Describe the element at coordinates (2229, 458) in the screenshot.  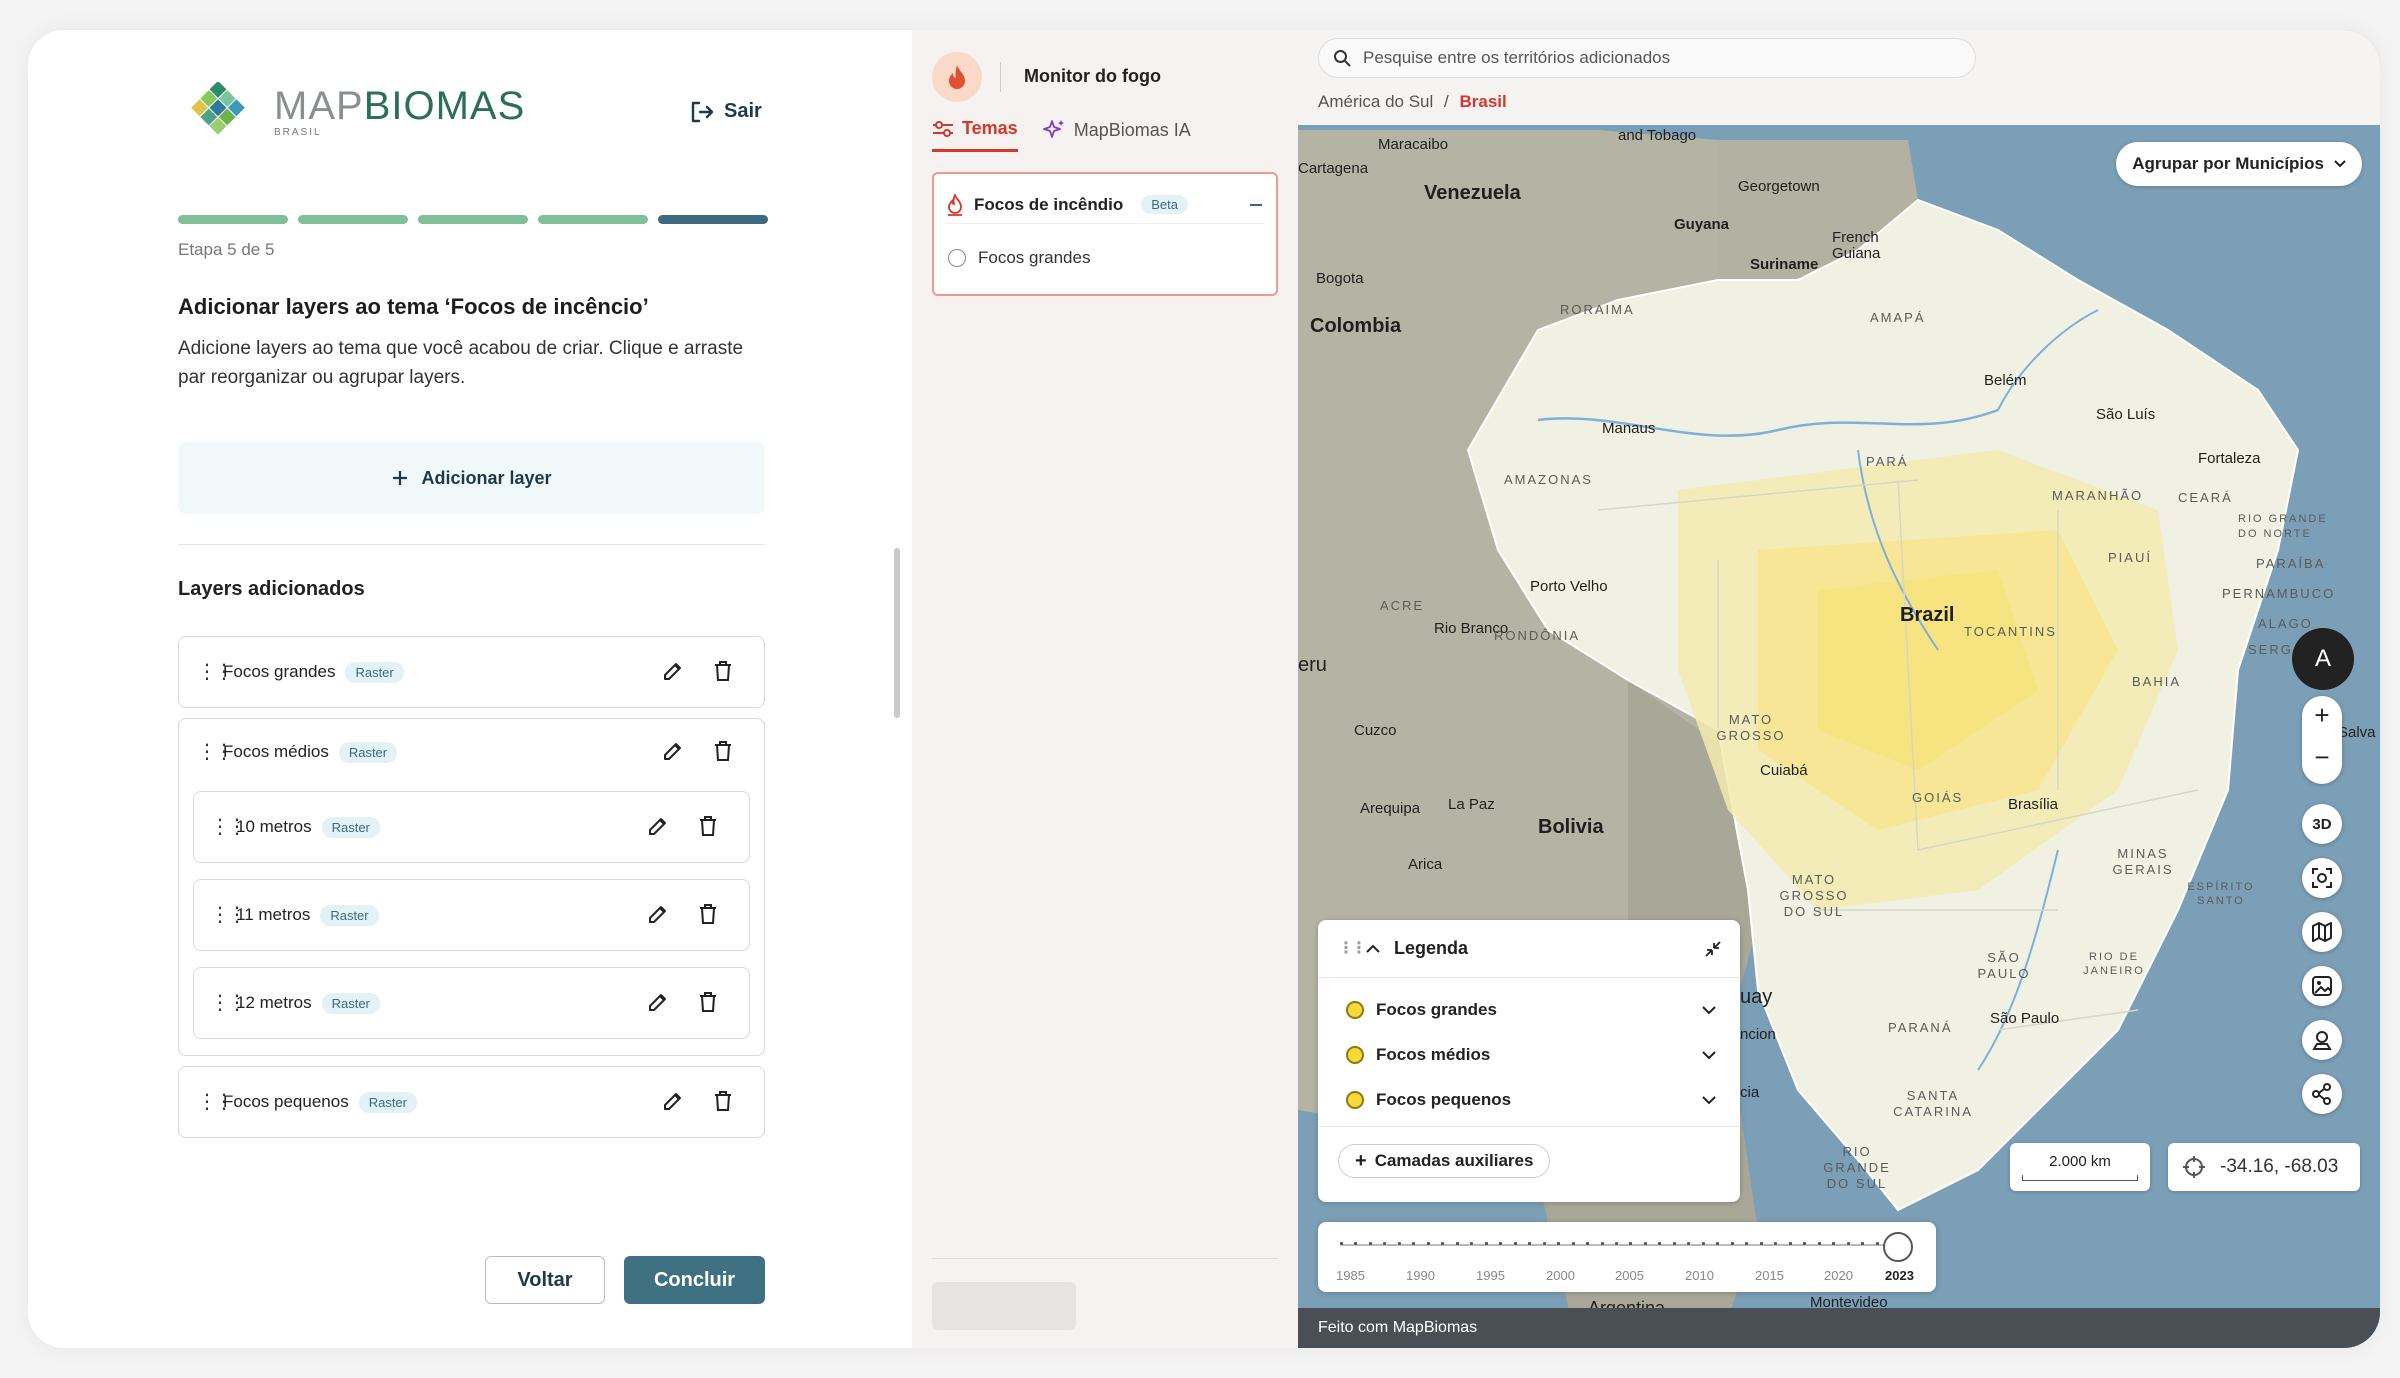
I see `map-label-city: Fortaleza` at that location.